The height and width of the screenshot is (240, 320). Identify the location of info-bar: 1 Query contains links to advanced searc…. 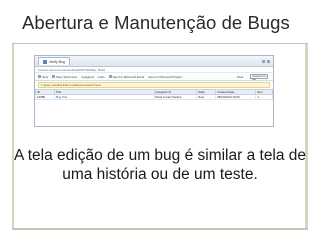
(154, 85).